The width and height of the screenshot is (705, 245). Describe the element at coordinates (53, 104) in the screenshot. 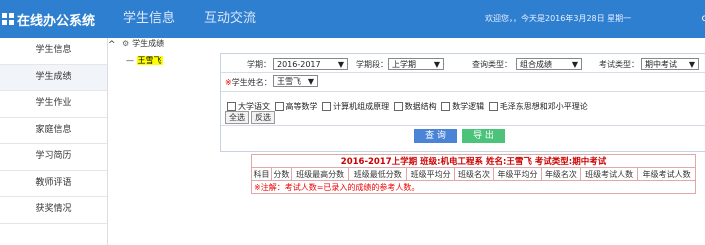

I see `sidebar-item-homework: 学生作业` at that location.